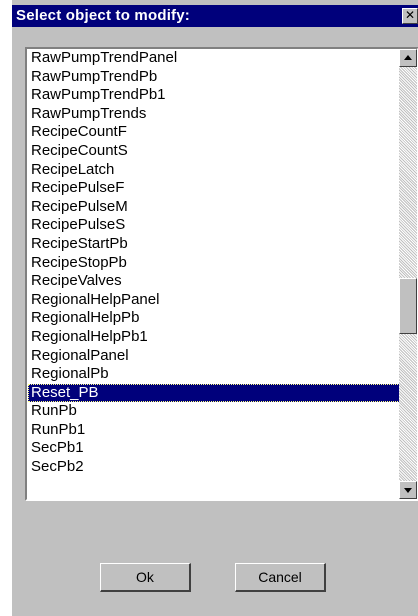 Image resolution: width=418 pixels, height=616 pixels. Describe the element at coordinates (280, 577) in the screenshot. I see `cancel-button: Cancel` at that location.